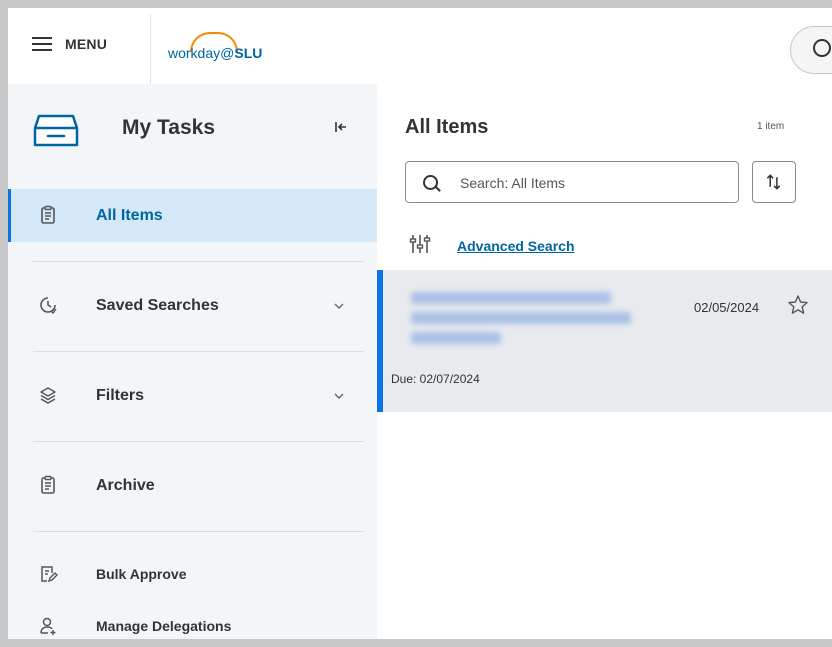 This screenshot has height=647, width=832. What do you see at coordinates (771, 126) in the screenshot?
I see `item-count: 1 item` at bounding box center [771, 126].